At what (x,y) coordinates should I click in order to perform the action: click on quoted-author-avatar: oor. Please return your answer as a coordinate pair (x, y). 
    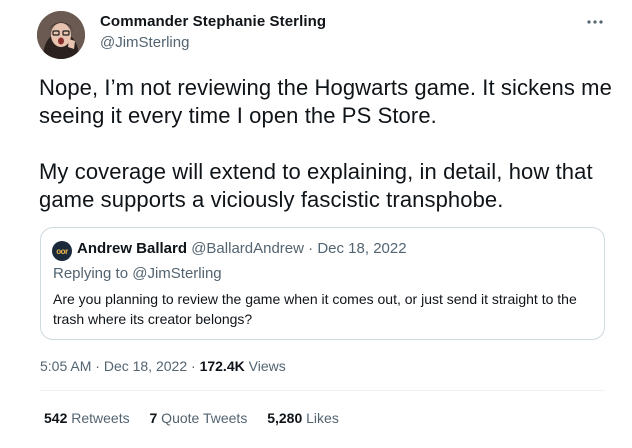
    Looking at the image, I should click on (62, 251).